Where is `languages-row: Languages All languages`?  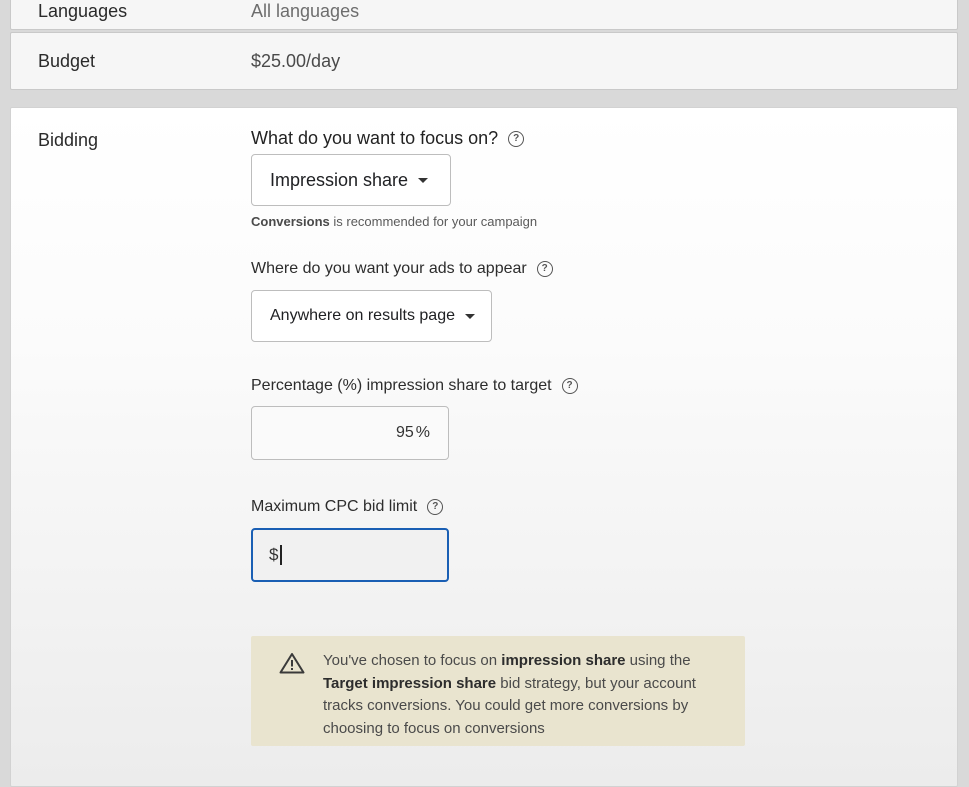 languages-row: Languages All languages is located at coordinates (484, 15).